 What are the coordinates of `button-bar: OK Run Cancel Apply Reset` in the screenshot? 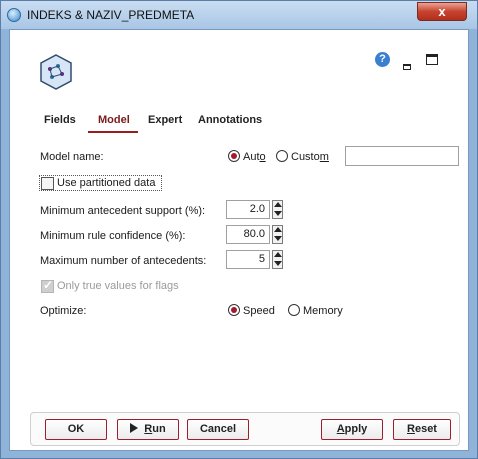 It's located at (245, 429).